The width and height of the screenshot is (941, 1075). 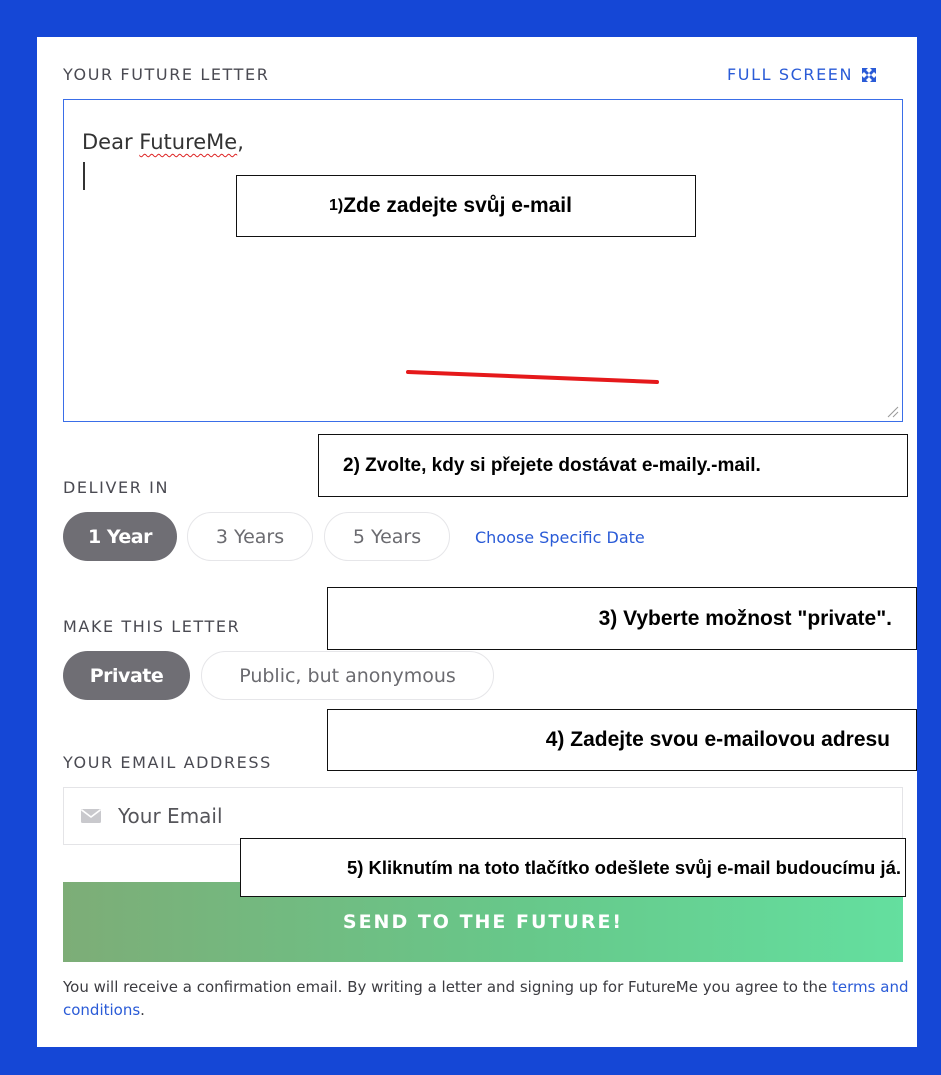 What do you see at coordinates (466, 206) in the screenshot?
I see `annotation-step-1: 1) Zde zadejte svůj e-mail` at bounding box center [466, 206].